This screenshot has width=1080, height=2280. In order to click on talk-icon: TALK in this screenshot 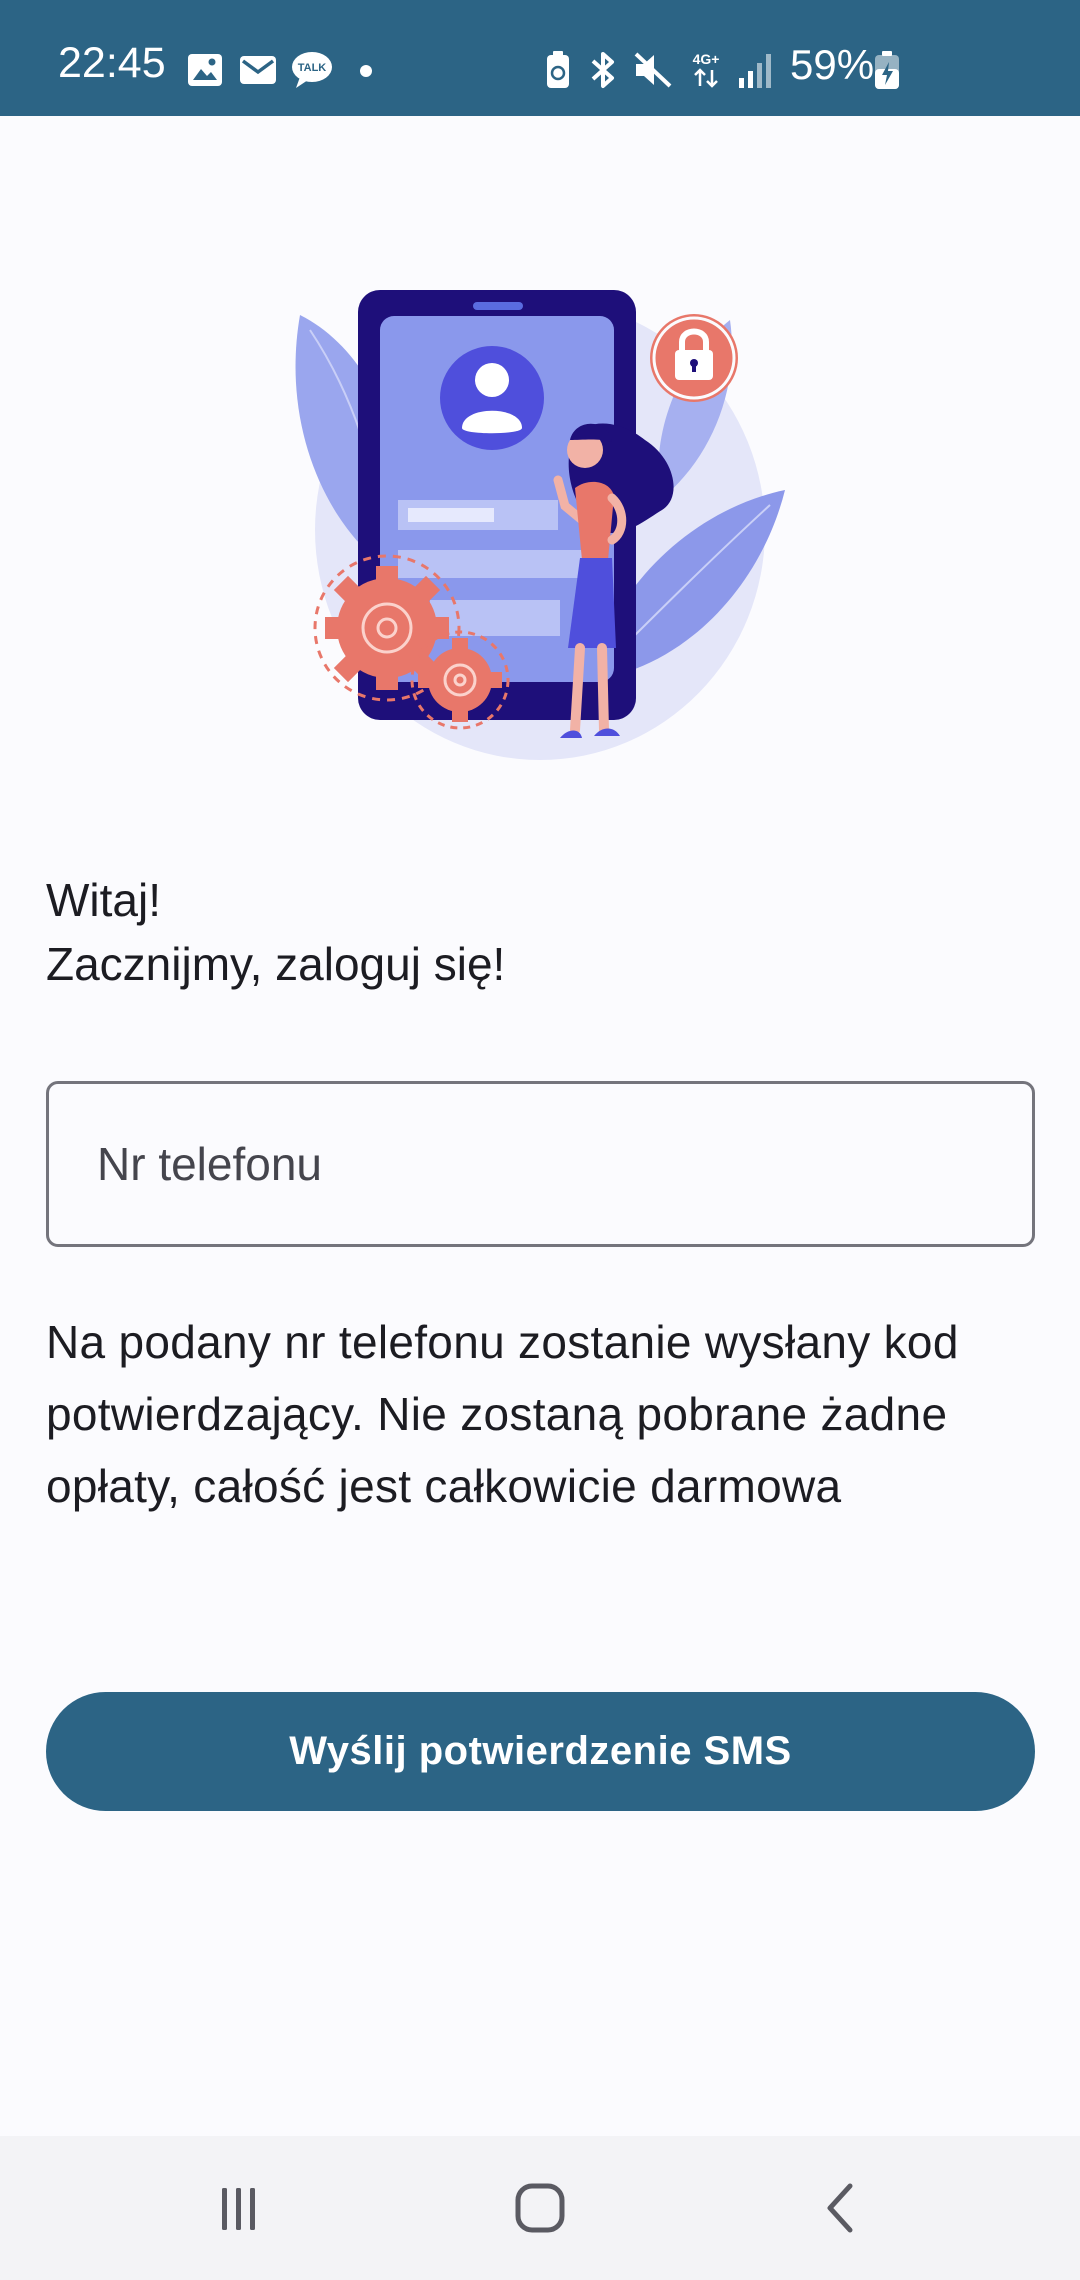, I will do `click(312, 70)`.